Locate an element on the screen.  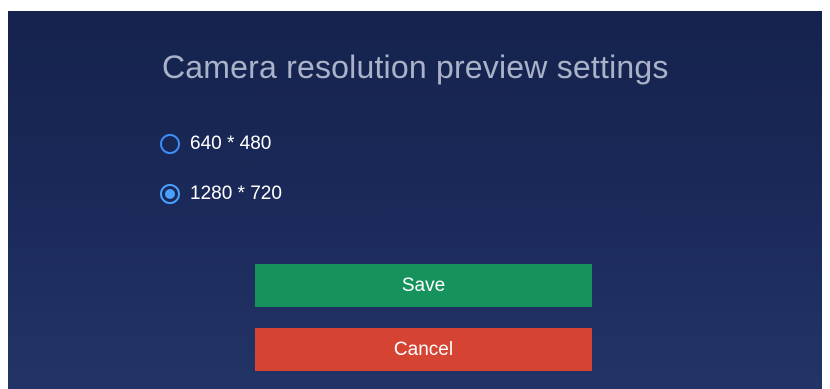
radio-option-640x480: 640 * 480 is located at coordinates (221, 144).